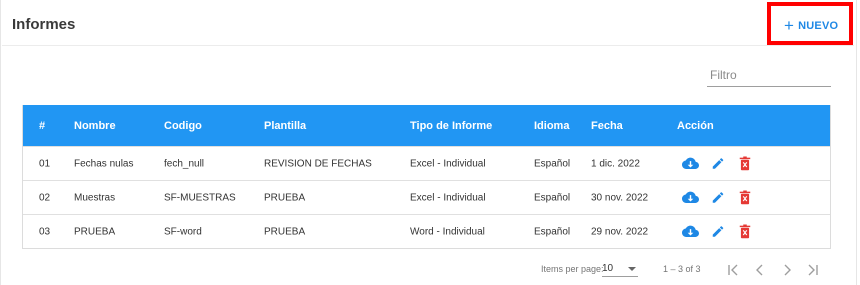  What do you see at coordinates (184, 163) in the screenshot?
I see `cell-codigo: fech_null` at bounding box center [184, 163].